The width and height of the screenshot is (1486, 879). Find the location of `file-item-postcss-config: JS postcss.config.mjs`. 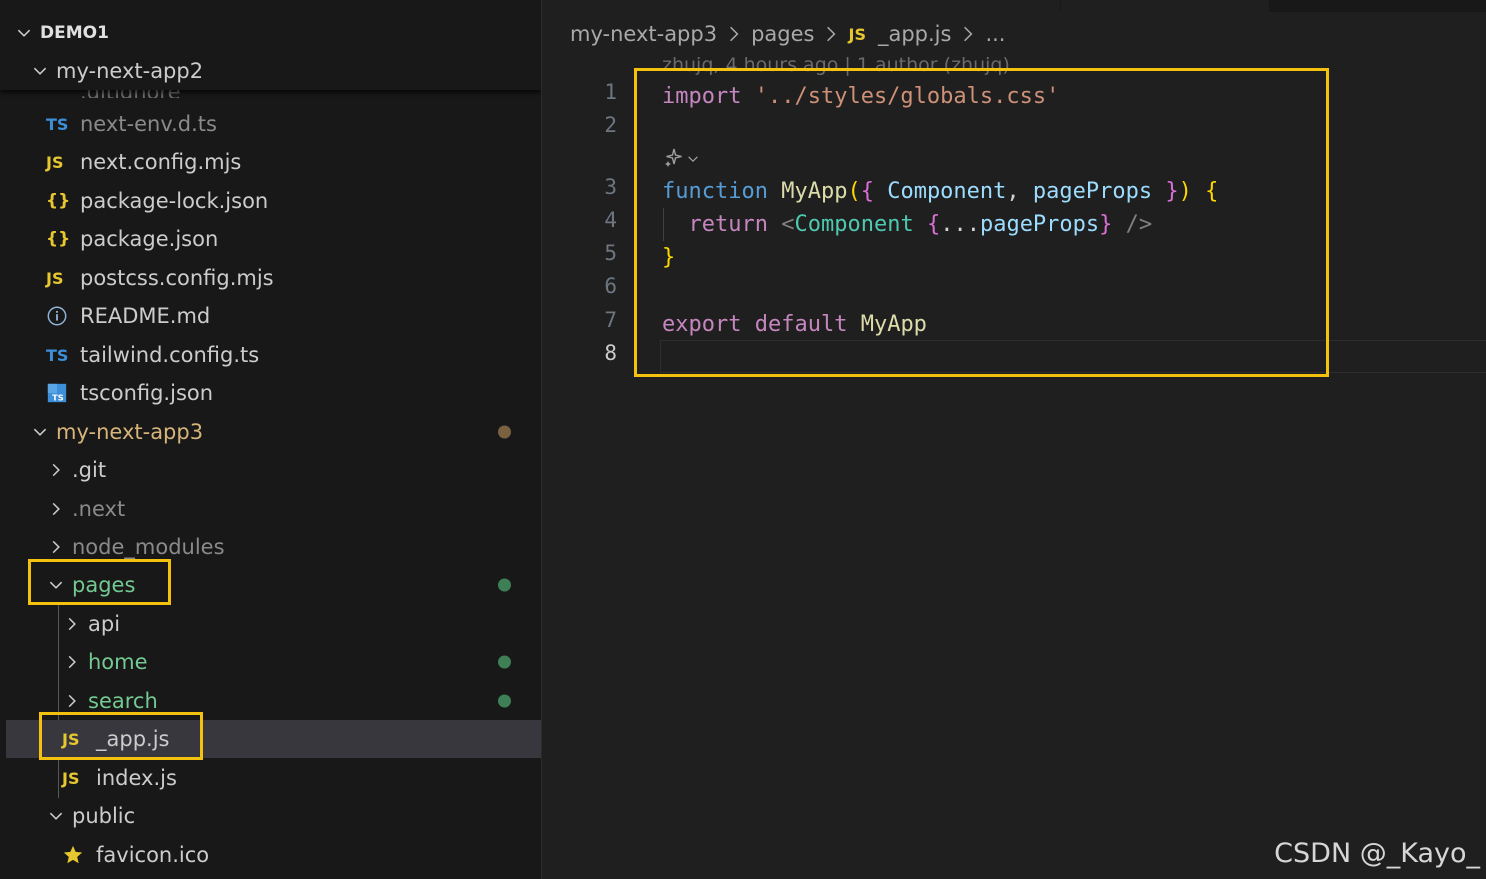

file-item-postcss-config: JS postcss.config.mjs is located at coordinates (293, 278).